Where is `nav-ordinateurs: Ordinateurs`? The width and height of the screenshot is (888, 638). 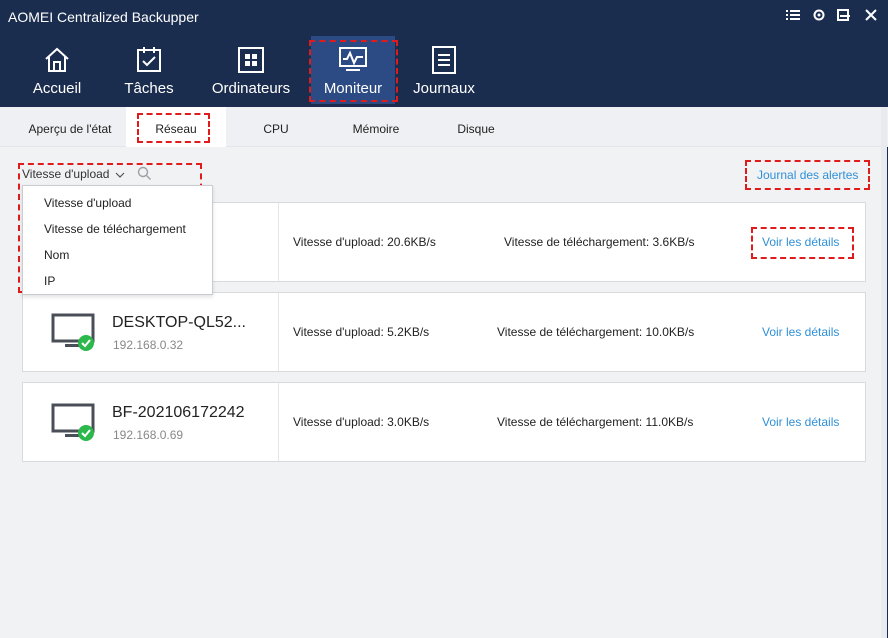 nav-ordinateurs: Ordinateurs is located at coordinates (251, 70).